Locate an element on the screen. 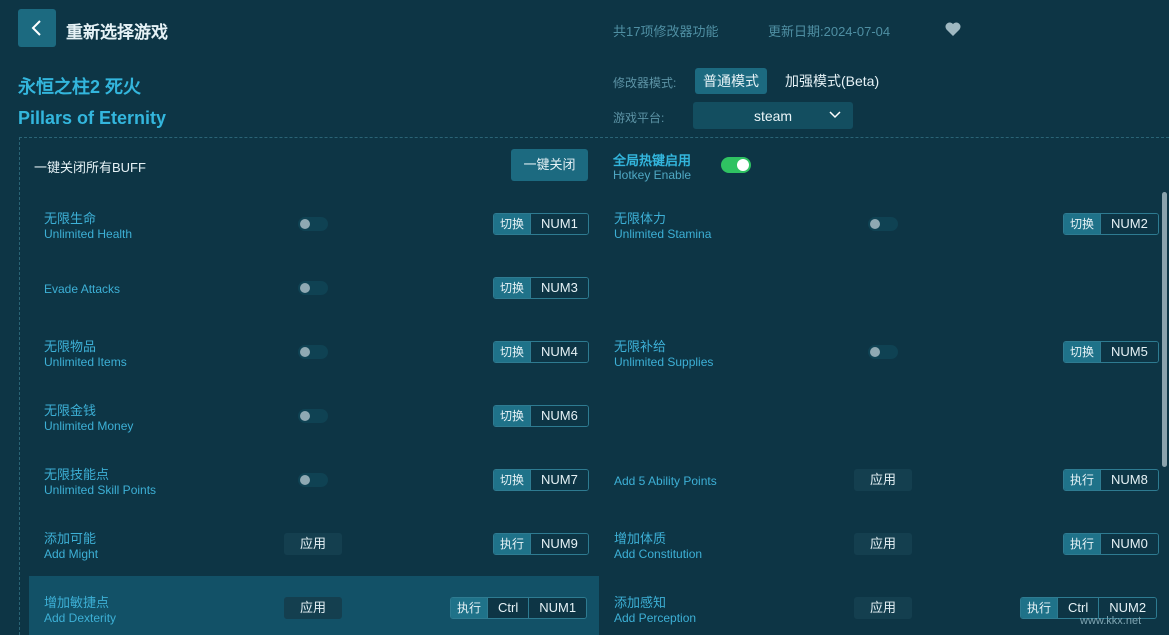 The image size is (1169, 635). item-label-cn: 无限生命 is located at coordinates (70, 218).